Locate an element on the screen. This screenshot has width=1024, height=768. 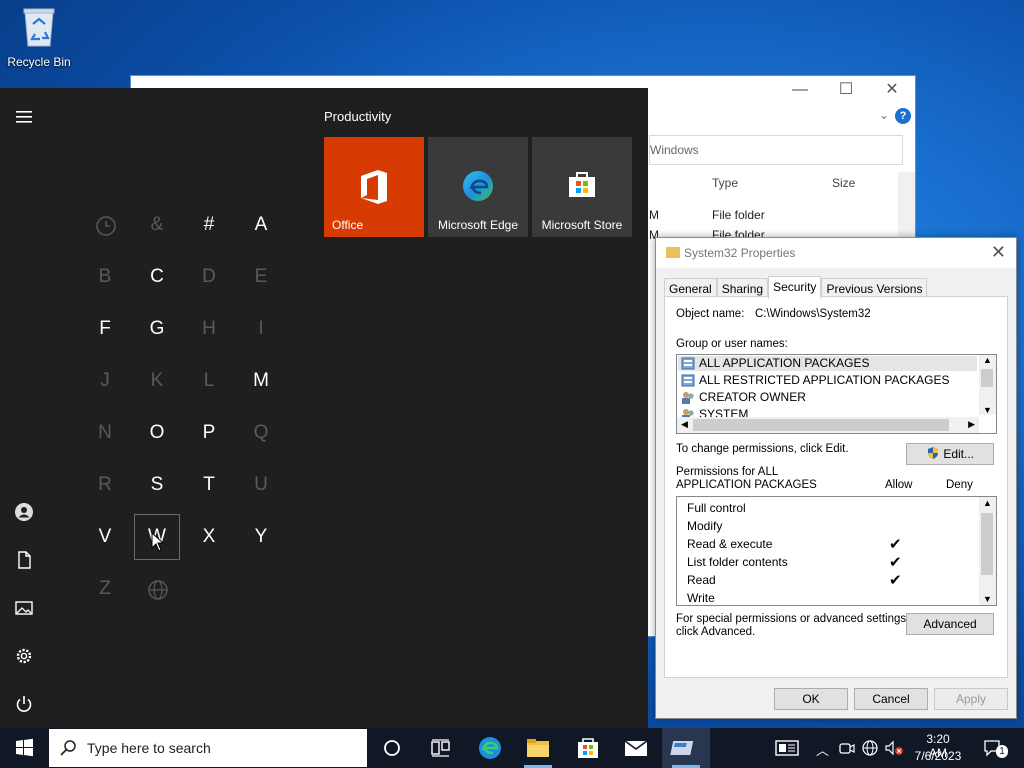
jump-letter-v: V is located at coordinates (105, 537).